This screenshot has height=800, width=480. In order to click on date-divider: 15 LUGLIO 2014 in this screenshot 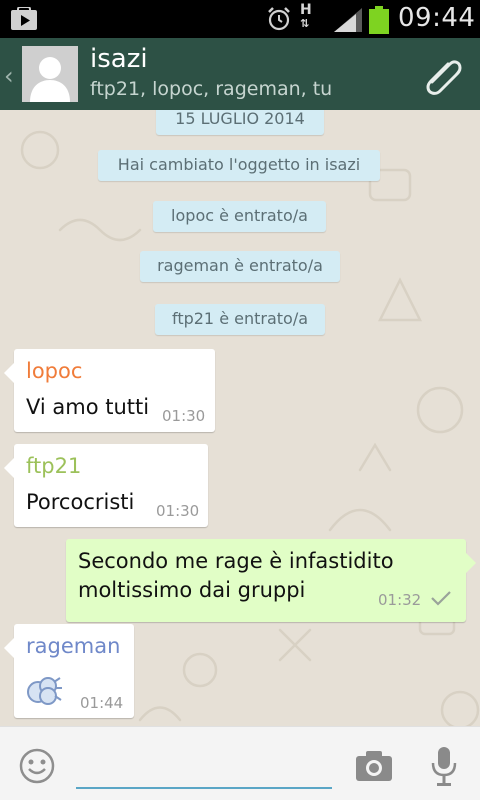, I will do `click(240, 122)`.